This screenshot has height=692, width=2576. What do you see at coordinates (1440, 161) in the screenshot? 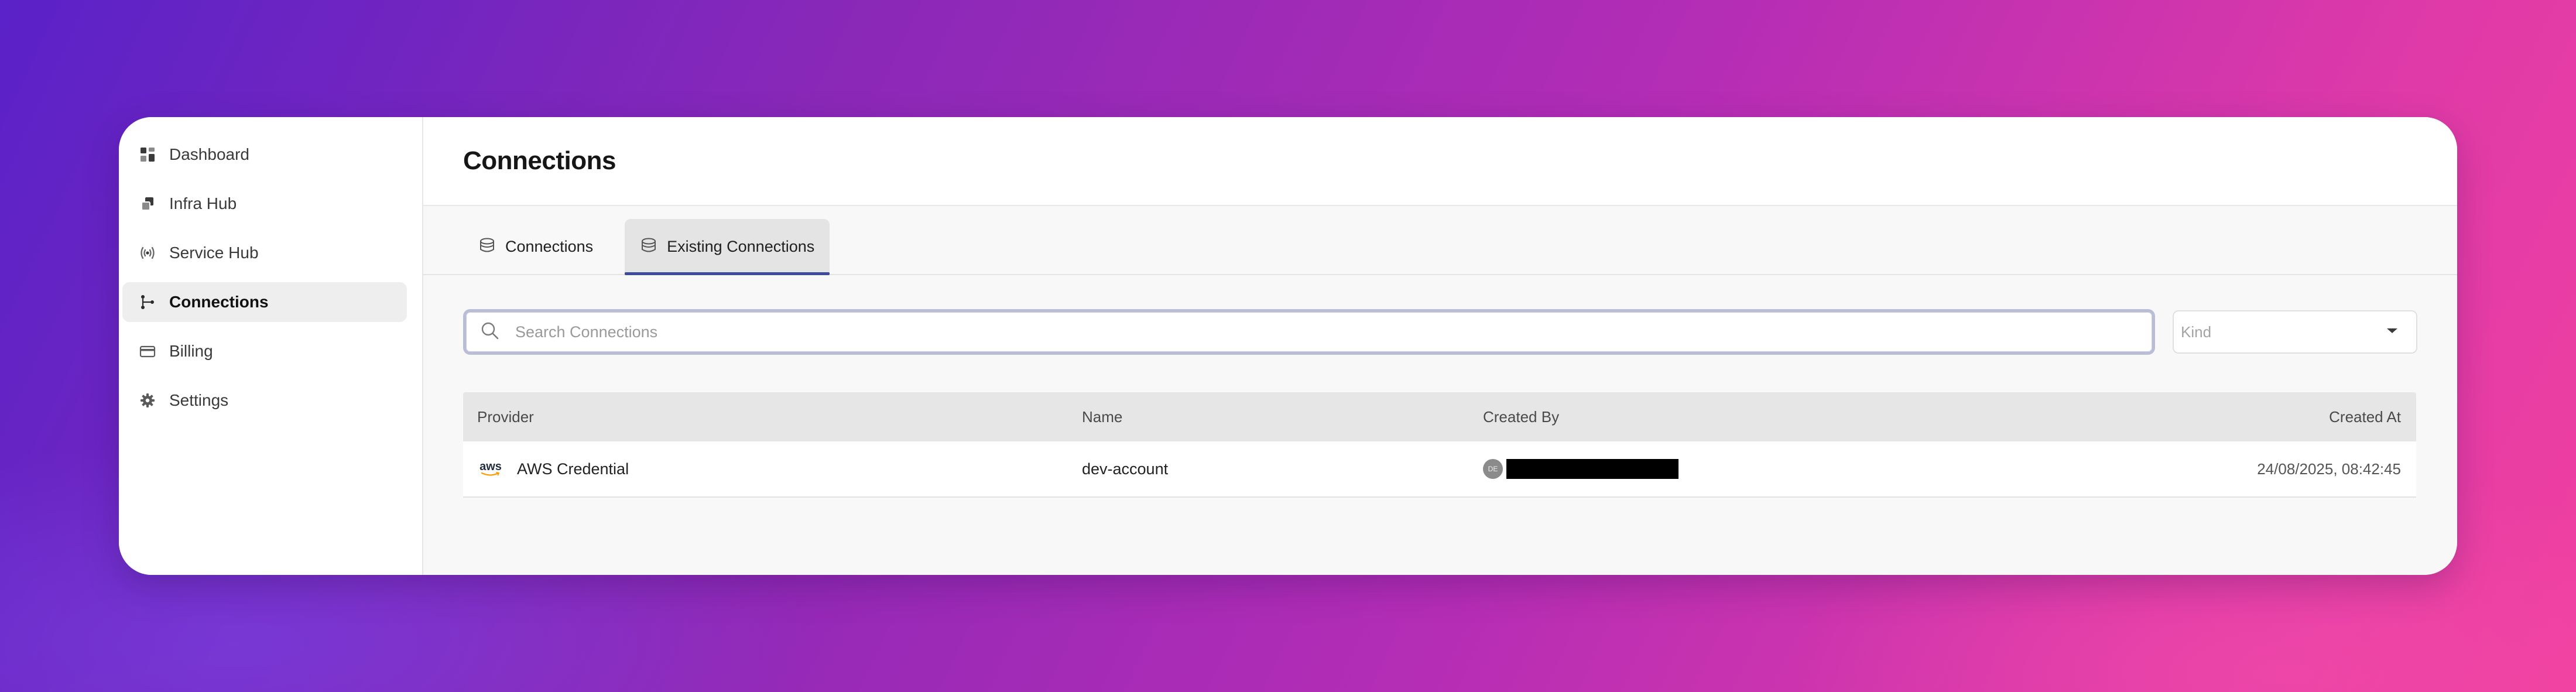
I see `page-header: Connections` at bounding box center [1440, 161].